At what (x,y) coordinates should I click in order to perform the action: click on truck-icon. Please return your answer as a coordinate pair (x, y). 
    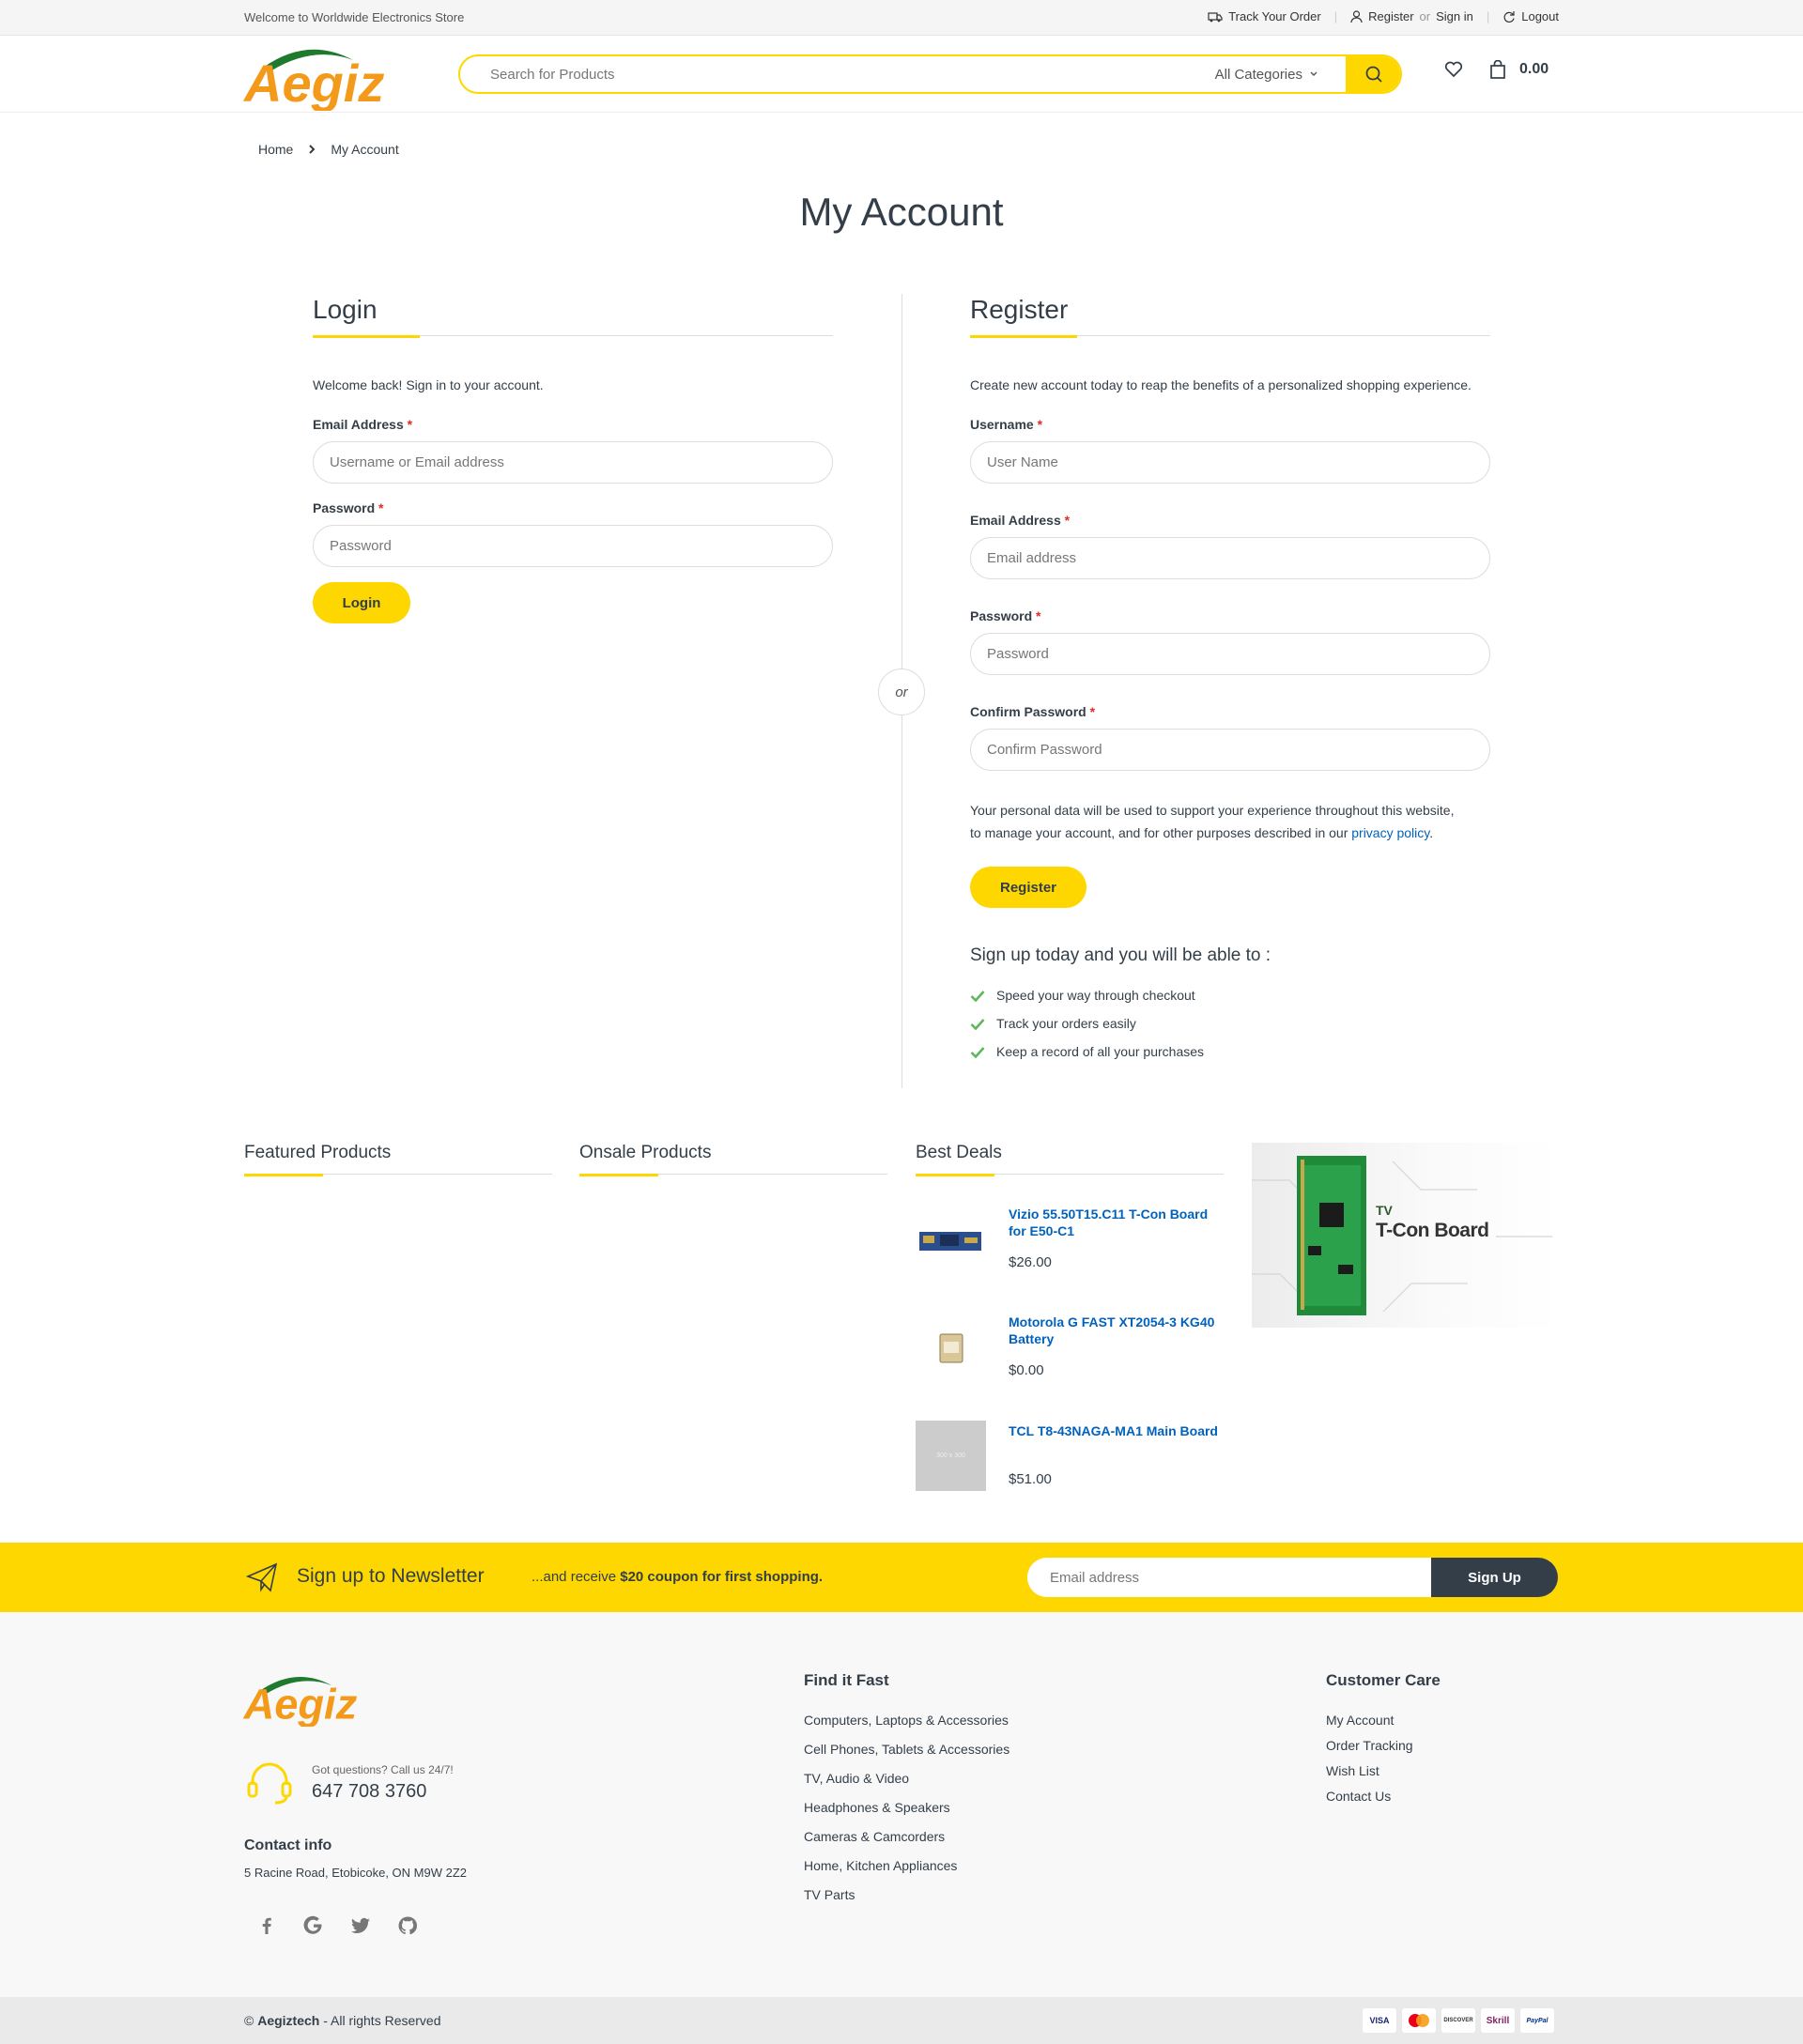
    Looking at the image, I should click on (1215, 16).